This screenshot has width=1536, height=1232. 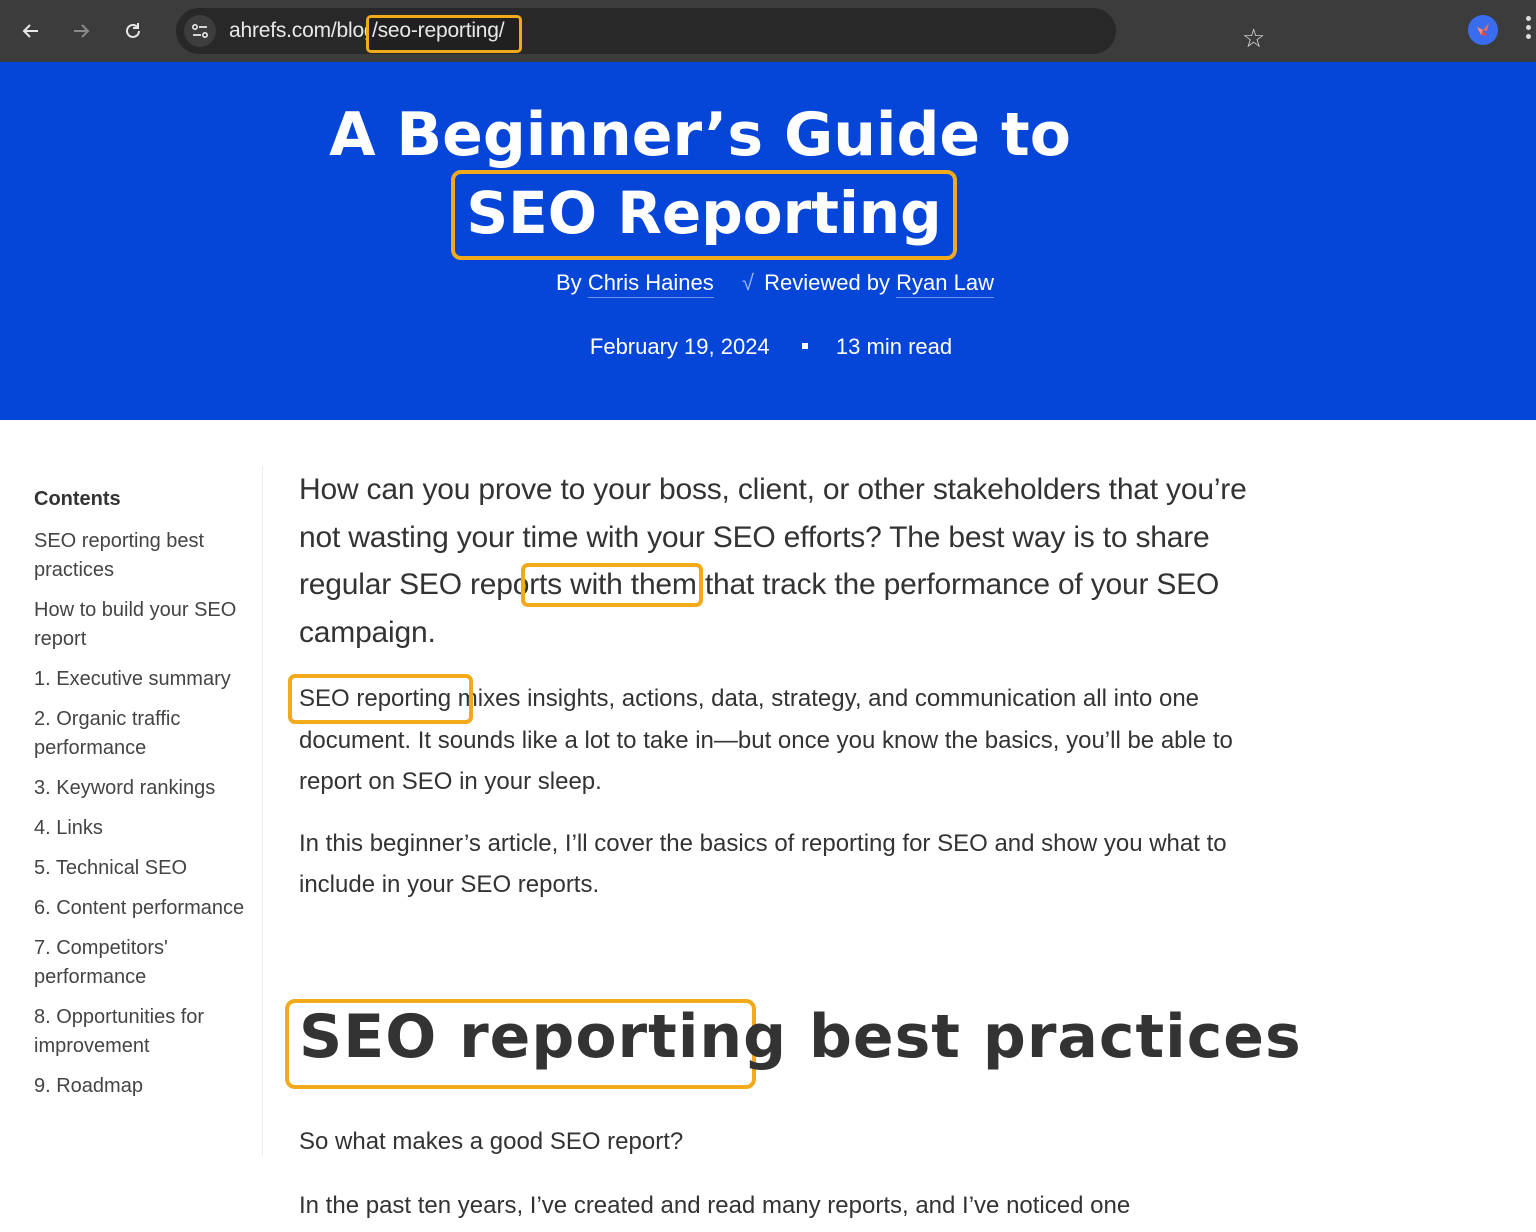 What do you see at coordinates (569, 282) in the screenshot?
I see `by-label: By` at bounding box center [569, 282].